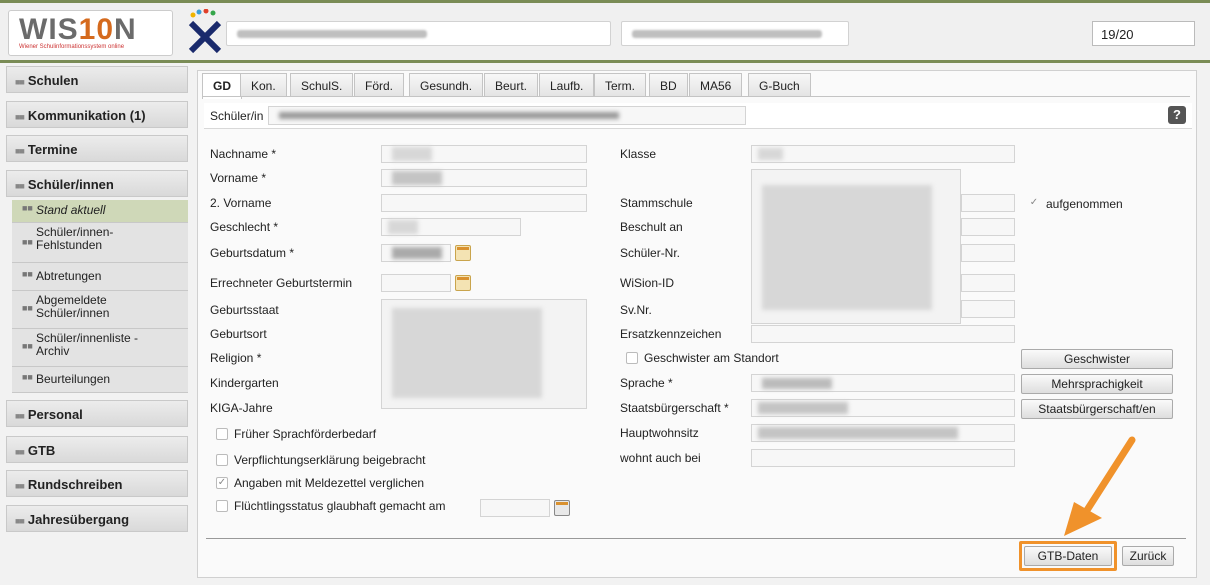 The width and height of the screenshot is (1210, 585). Describe the element at coordinates (856, 246) in the screenshot. I see `school-info-inputs` at that location.